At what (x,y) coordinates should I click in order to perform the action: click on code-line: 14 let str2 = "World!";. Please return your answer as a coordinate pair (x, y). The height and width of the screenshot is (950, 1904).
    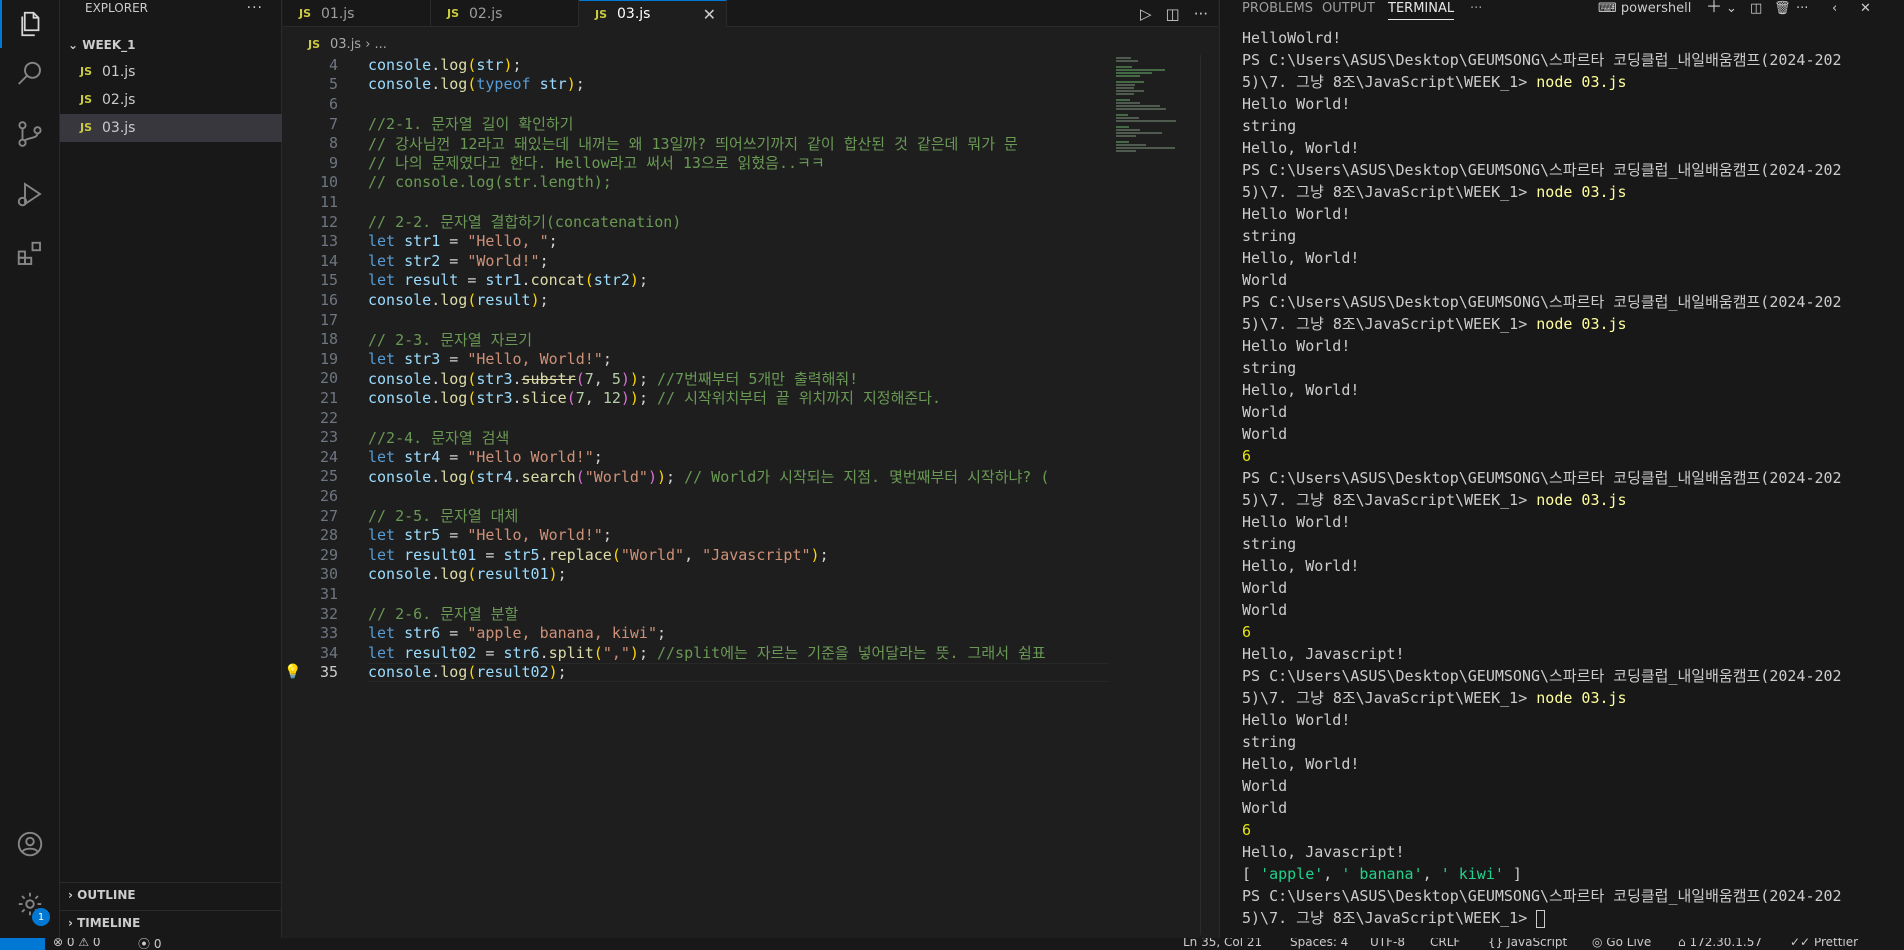
    Looking at the image, I should click on (696, 261).